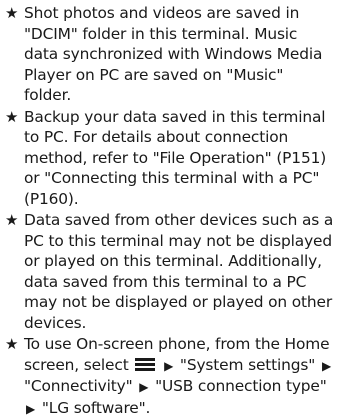  Describe the element at coordinates (241, 386) in the screenshot. I see `step-usb-connection-type: "USB connection type"` at that location.